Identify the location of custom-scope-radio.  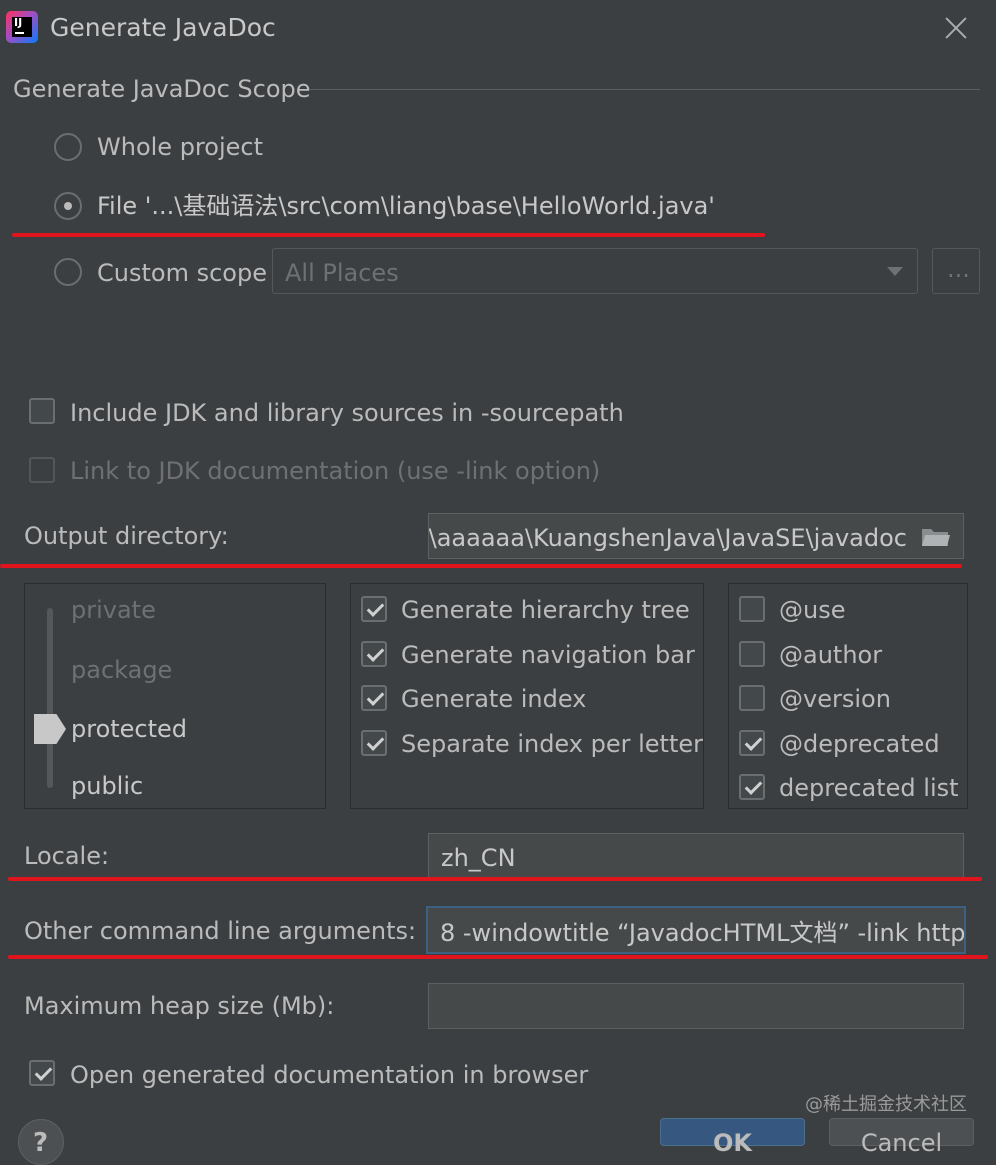
(68, 272).